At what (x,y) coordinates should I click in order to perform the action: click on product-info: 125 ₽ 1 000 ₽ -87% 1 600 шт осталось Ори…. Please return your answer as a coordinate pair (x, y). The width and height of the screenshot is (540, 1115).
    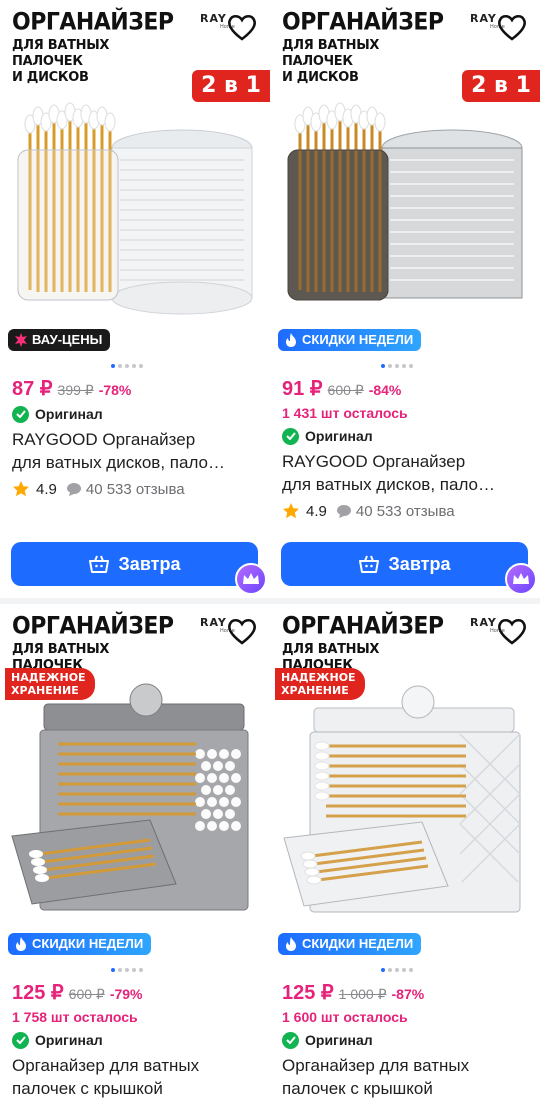
    Looking at the image, I should click on (406, 1040).